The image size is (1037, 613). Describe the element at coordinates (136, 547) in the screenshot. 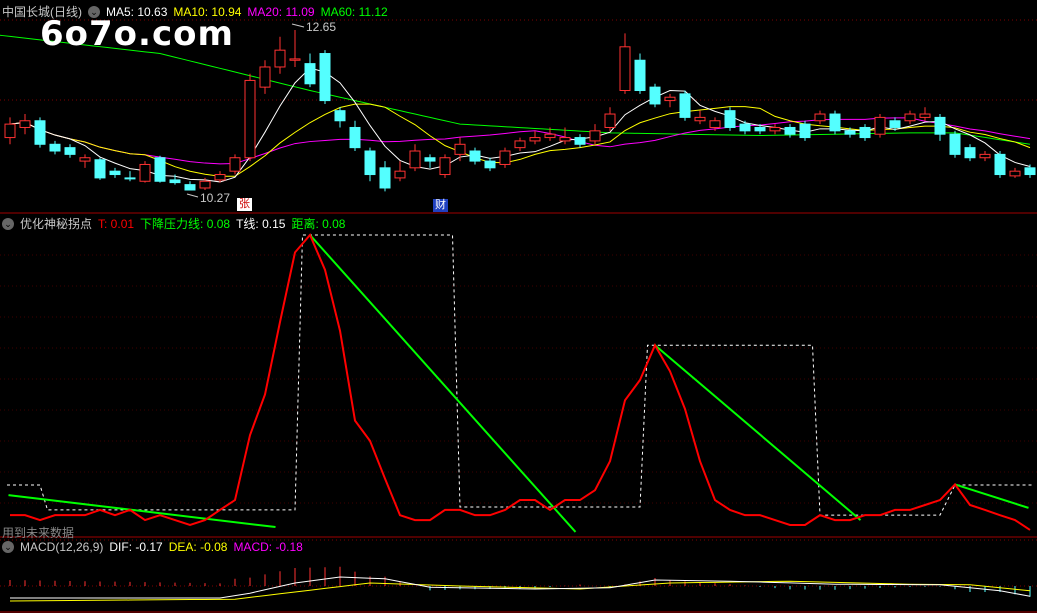

I see `dif-value: DIF: -0.17` at that location.